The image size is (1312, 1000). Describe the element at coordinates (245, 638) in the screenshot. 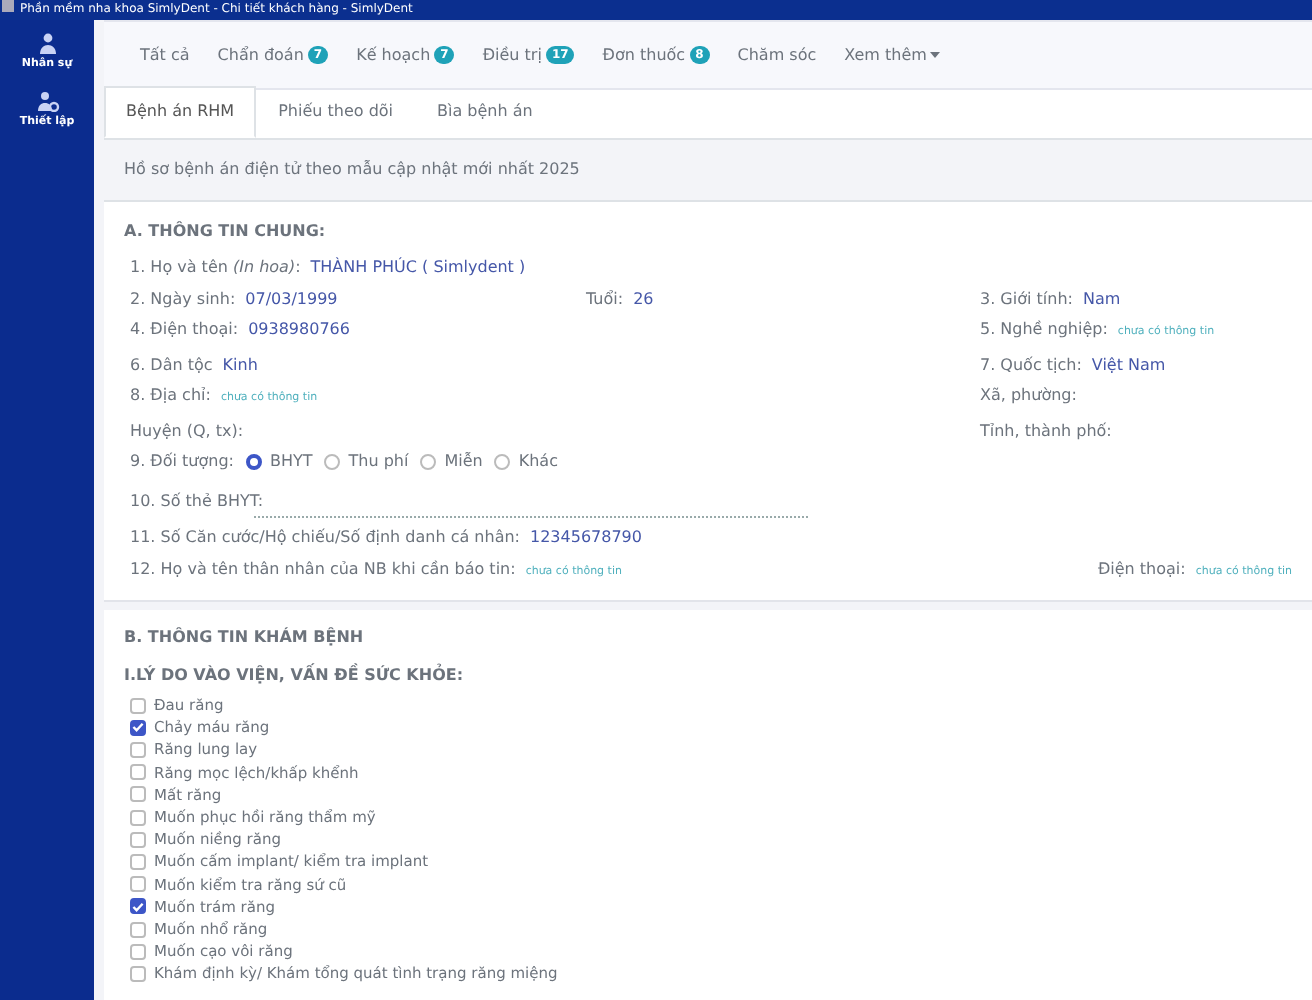

I see `section-title: B. THÔNG TIN KHÁM BỆNH` at that location.